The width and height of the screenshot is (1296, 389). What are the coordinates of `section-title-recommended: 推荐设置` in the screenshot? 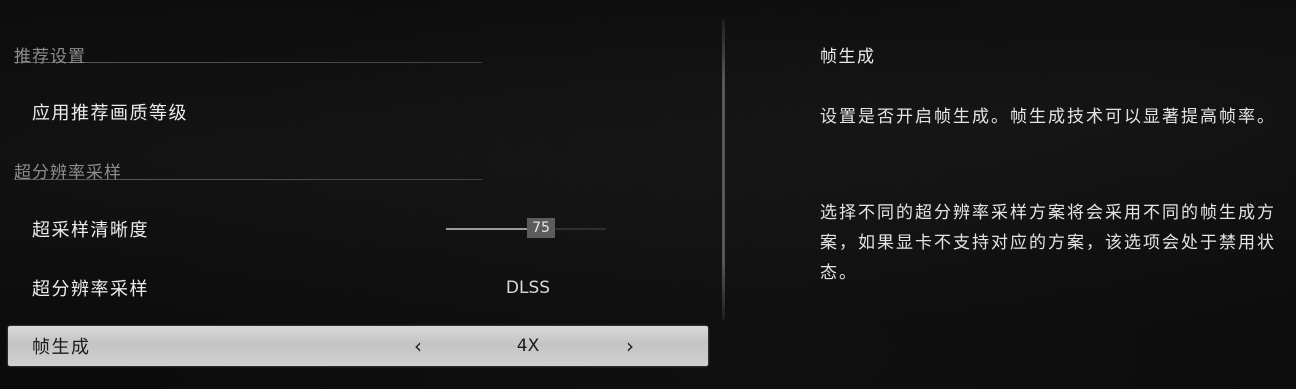 It's located at (50, 57).